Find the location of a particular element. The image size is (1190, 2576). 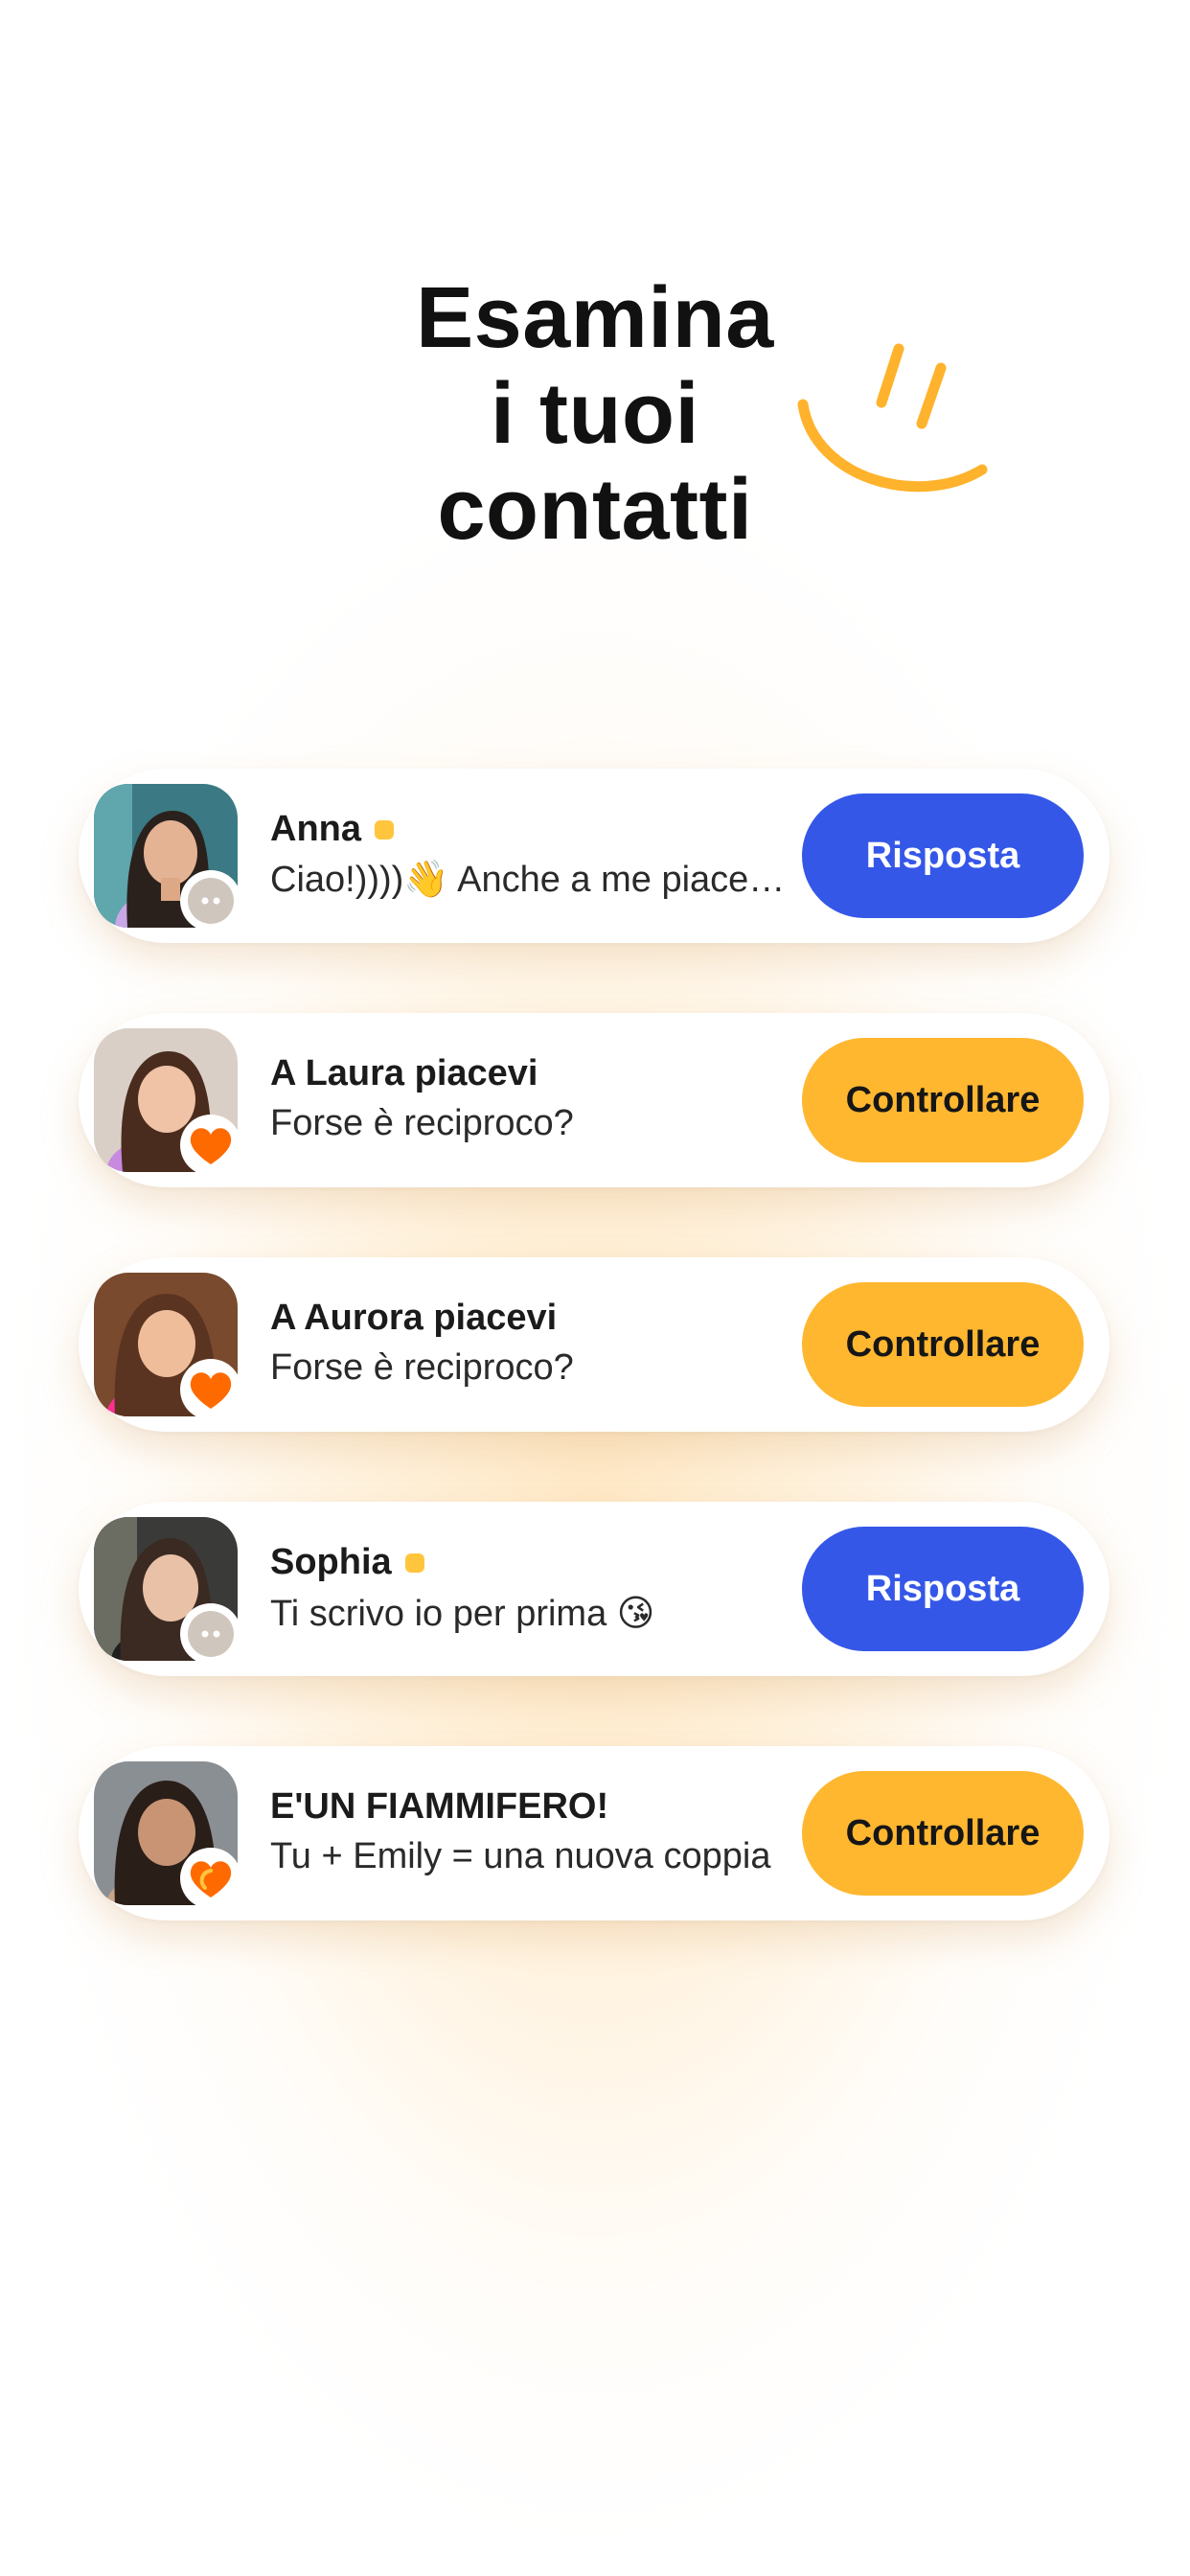

smile-doodle-icon is located at coordinates (893, 418).